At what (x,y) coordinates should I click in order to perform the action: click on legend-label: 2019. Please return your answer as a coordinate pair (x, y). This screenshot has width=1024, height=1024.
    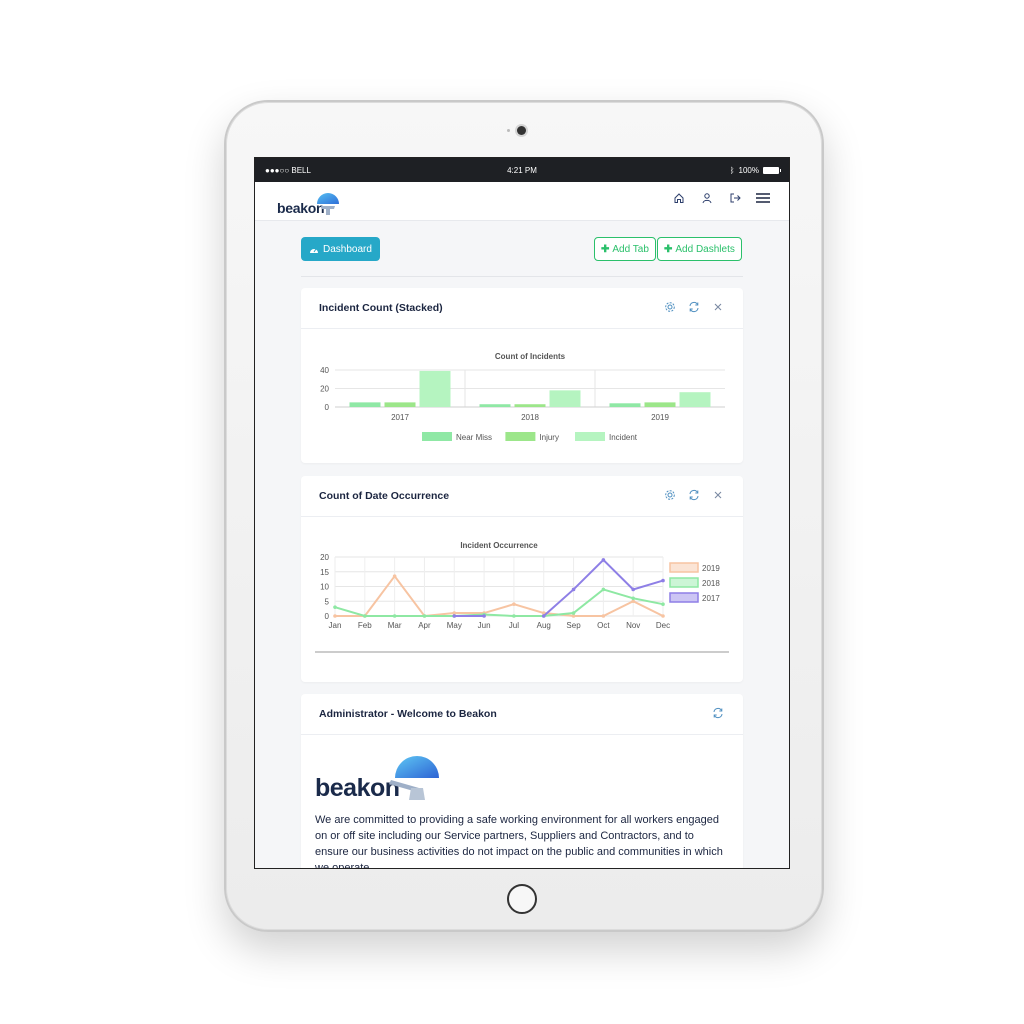
    Looking at the image, I should click on (711, 568).